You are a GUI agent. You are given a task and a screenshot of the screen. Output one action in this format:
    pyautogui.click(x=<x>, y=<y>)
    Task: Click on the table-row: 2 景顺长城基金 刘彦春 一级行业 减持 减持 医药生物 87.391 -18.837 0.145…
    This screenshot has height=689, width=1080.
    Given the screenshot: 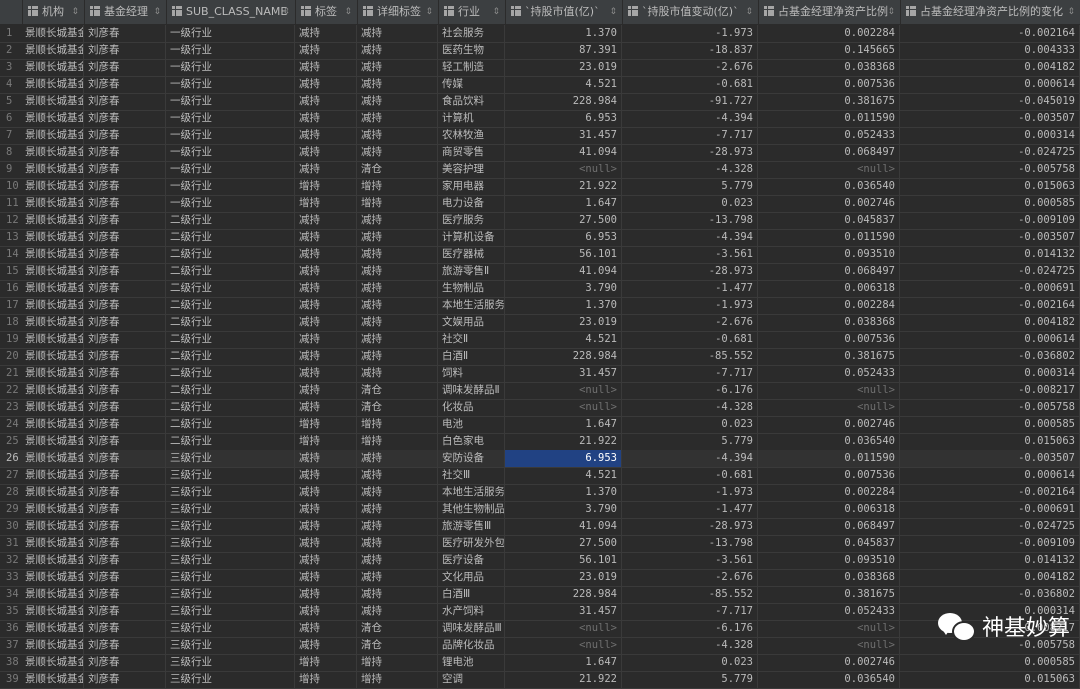 What is the action you would take?
    pyautogui.click(x=540, y=51)
    